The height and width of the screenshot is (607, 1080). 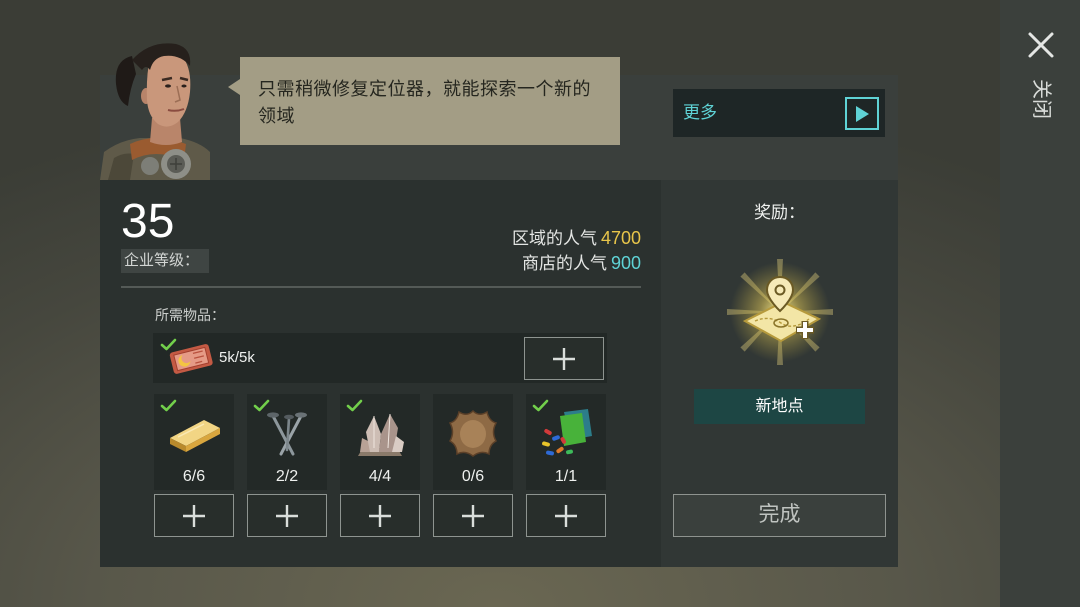 What do you see at coordinates (155, 110) in the screenshot?
I see `character-portrait` at bounding box center [155, 110].